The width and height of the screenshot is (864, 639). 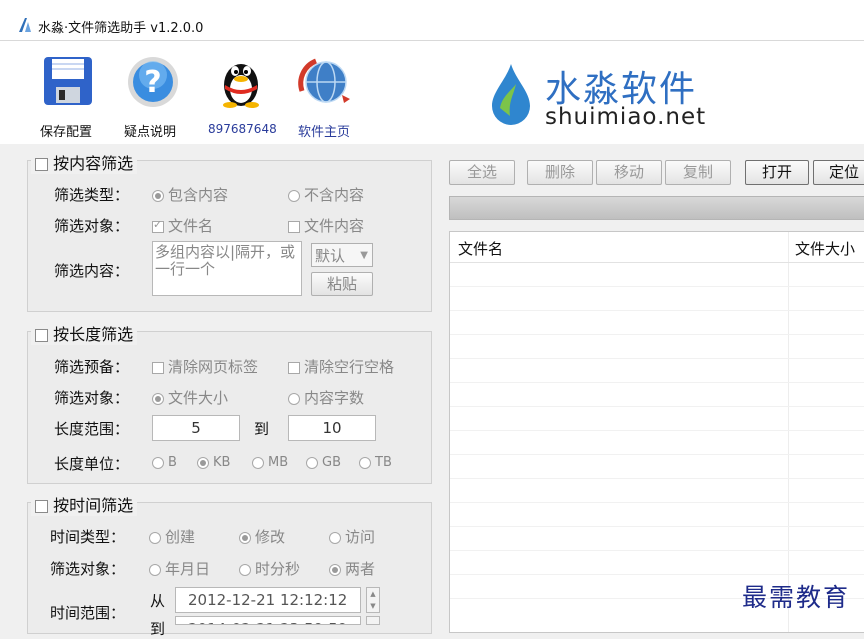 What do you see at coordinates (511, 94) in the screenshot?
I see `logo-drop-icon` at bounding box center [511, 94].